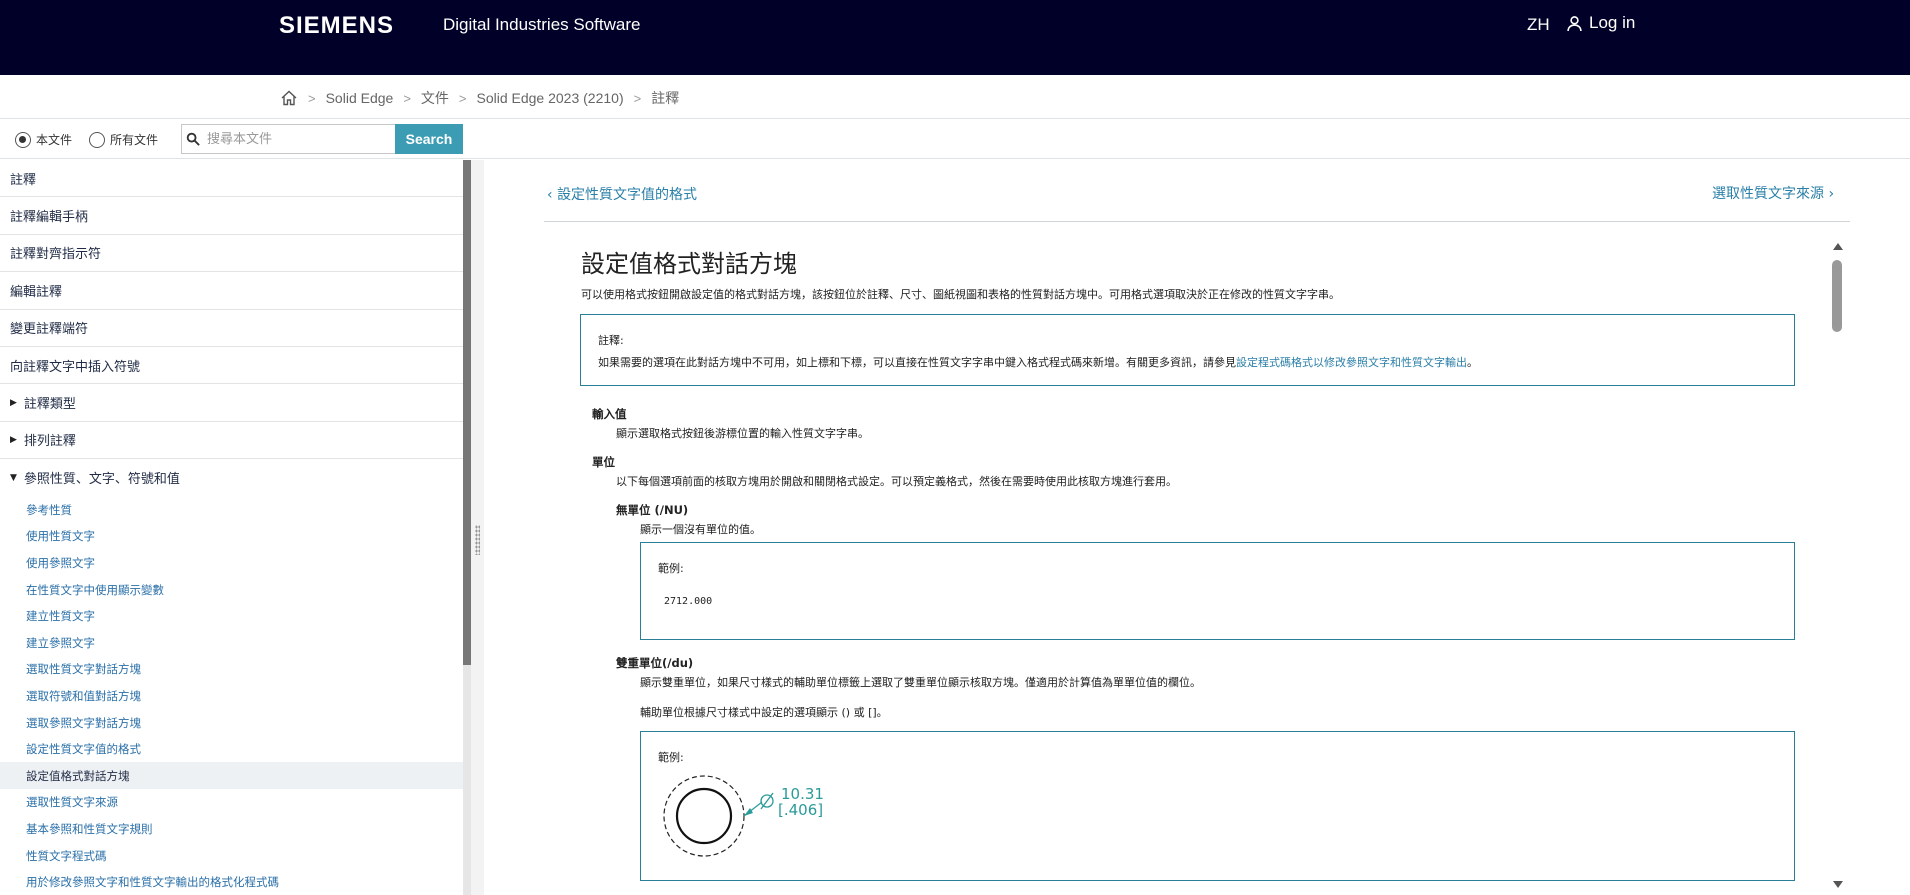 This screenshot has width=1910, height=895. What do you see at coordinates (23, 139) in the screenshot?
I see `radio-dot-selected` at bounding box center [23, 139].